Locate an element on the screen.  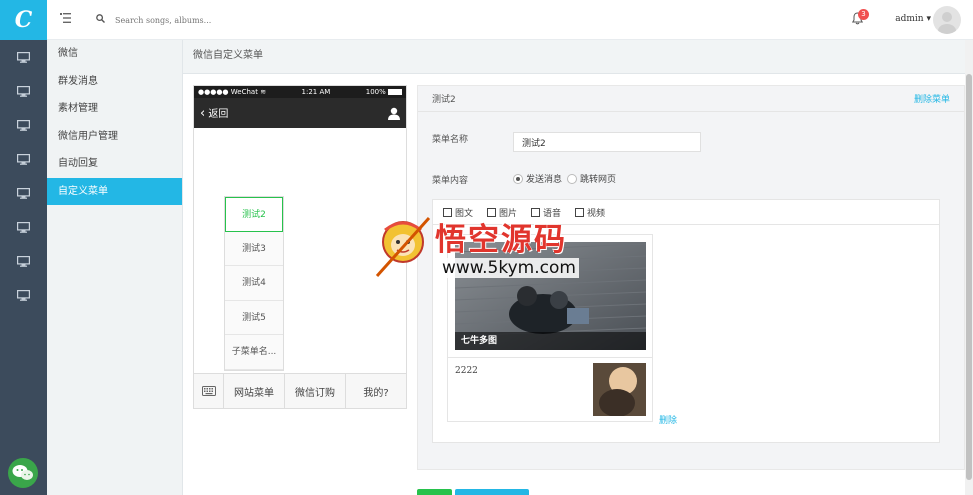
content-tab-label: 视频 is located at coordinates (596, 213).